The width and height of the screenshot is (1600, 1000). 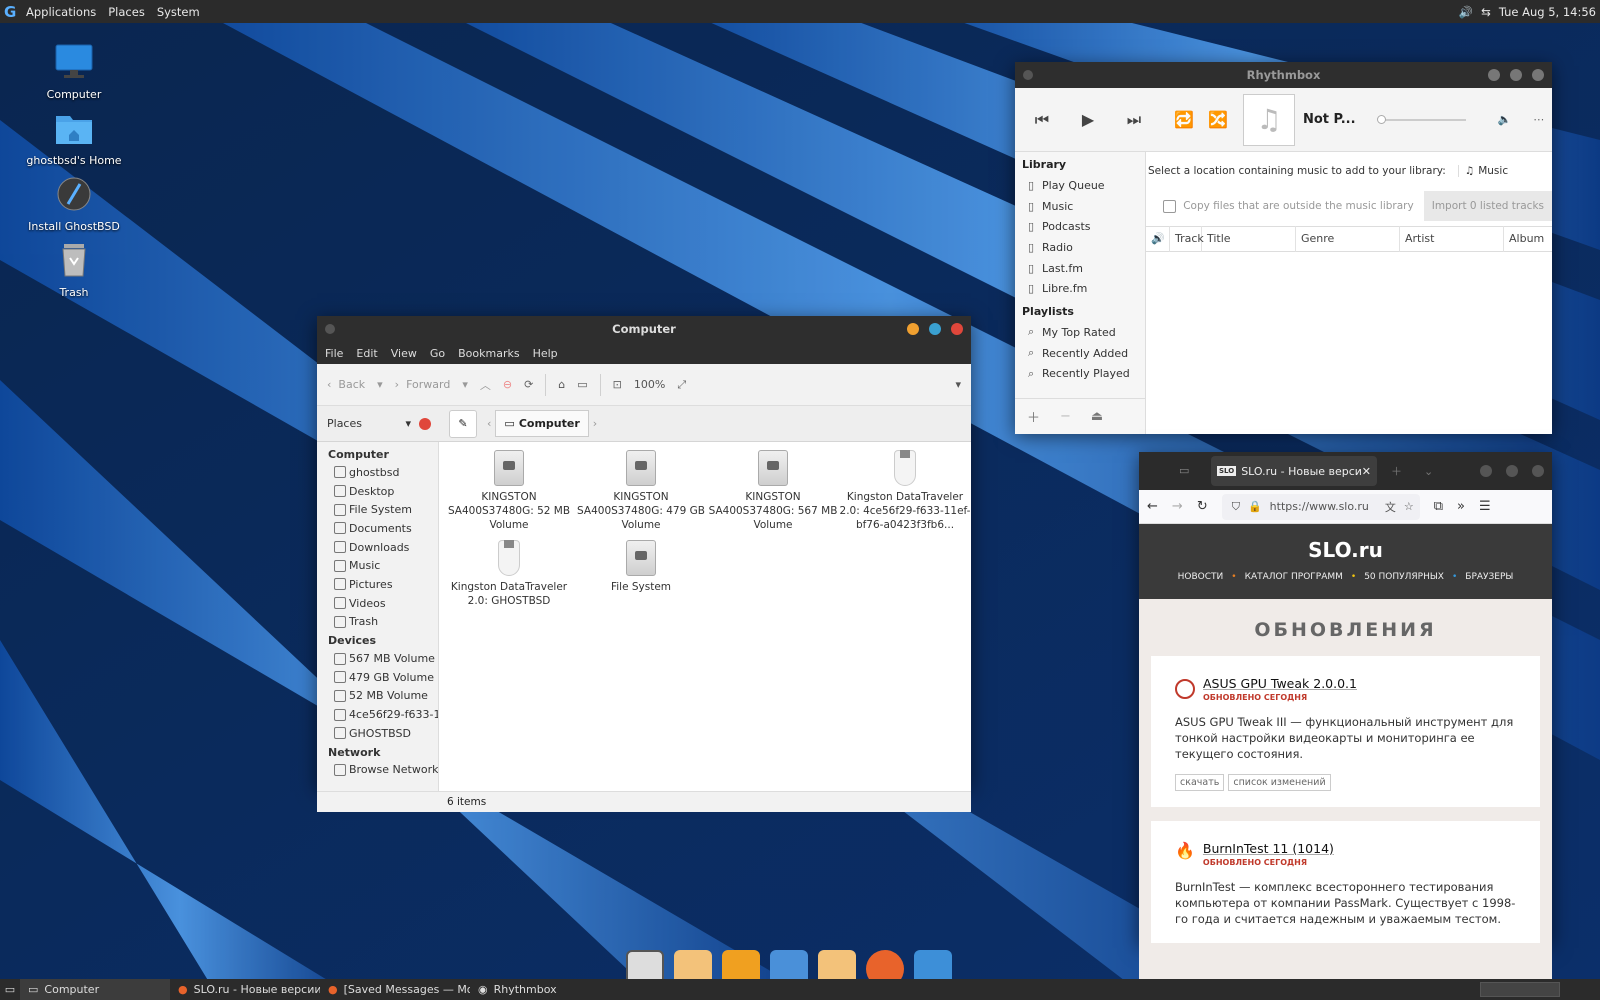 I want to click on forward-button: › Forward, so click(x=423, y=384).